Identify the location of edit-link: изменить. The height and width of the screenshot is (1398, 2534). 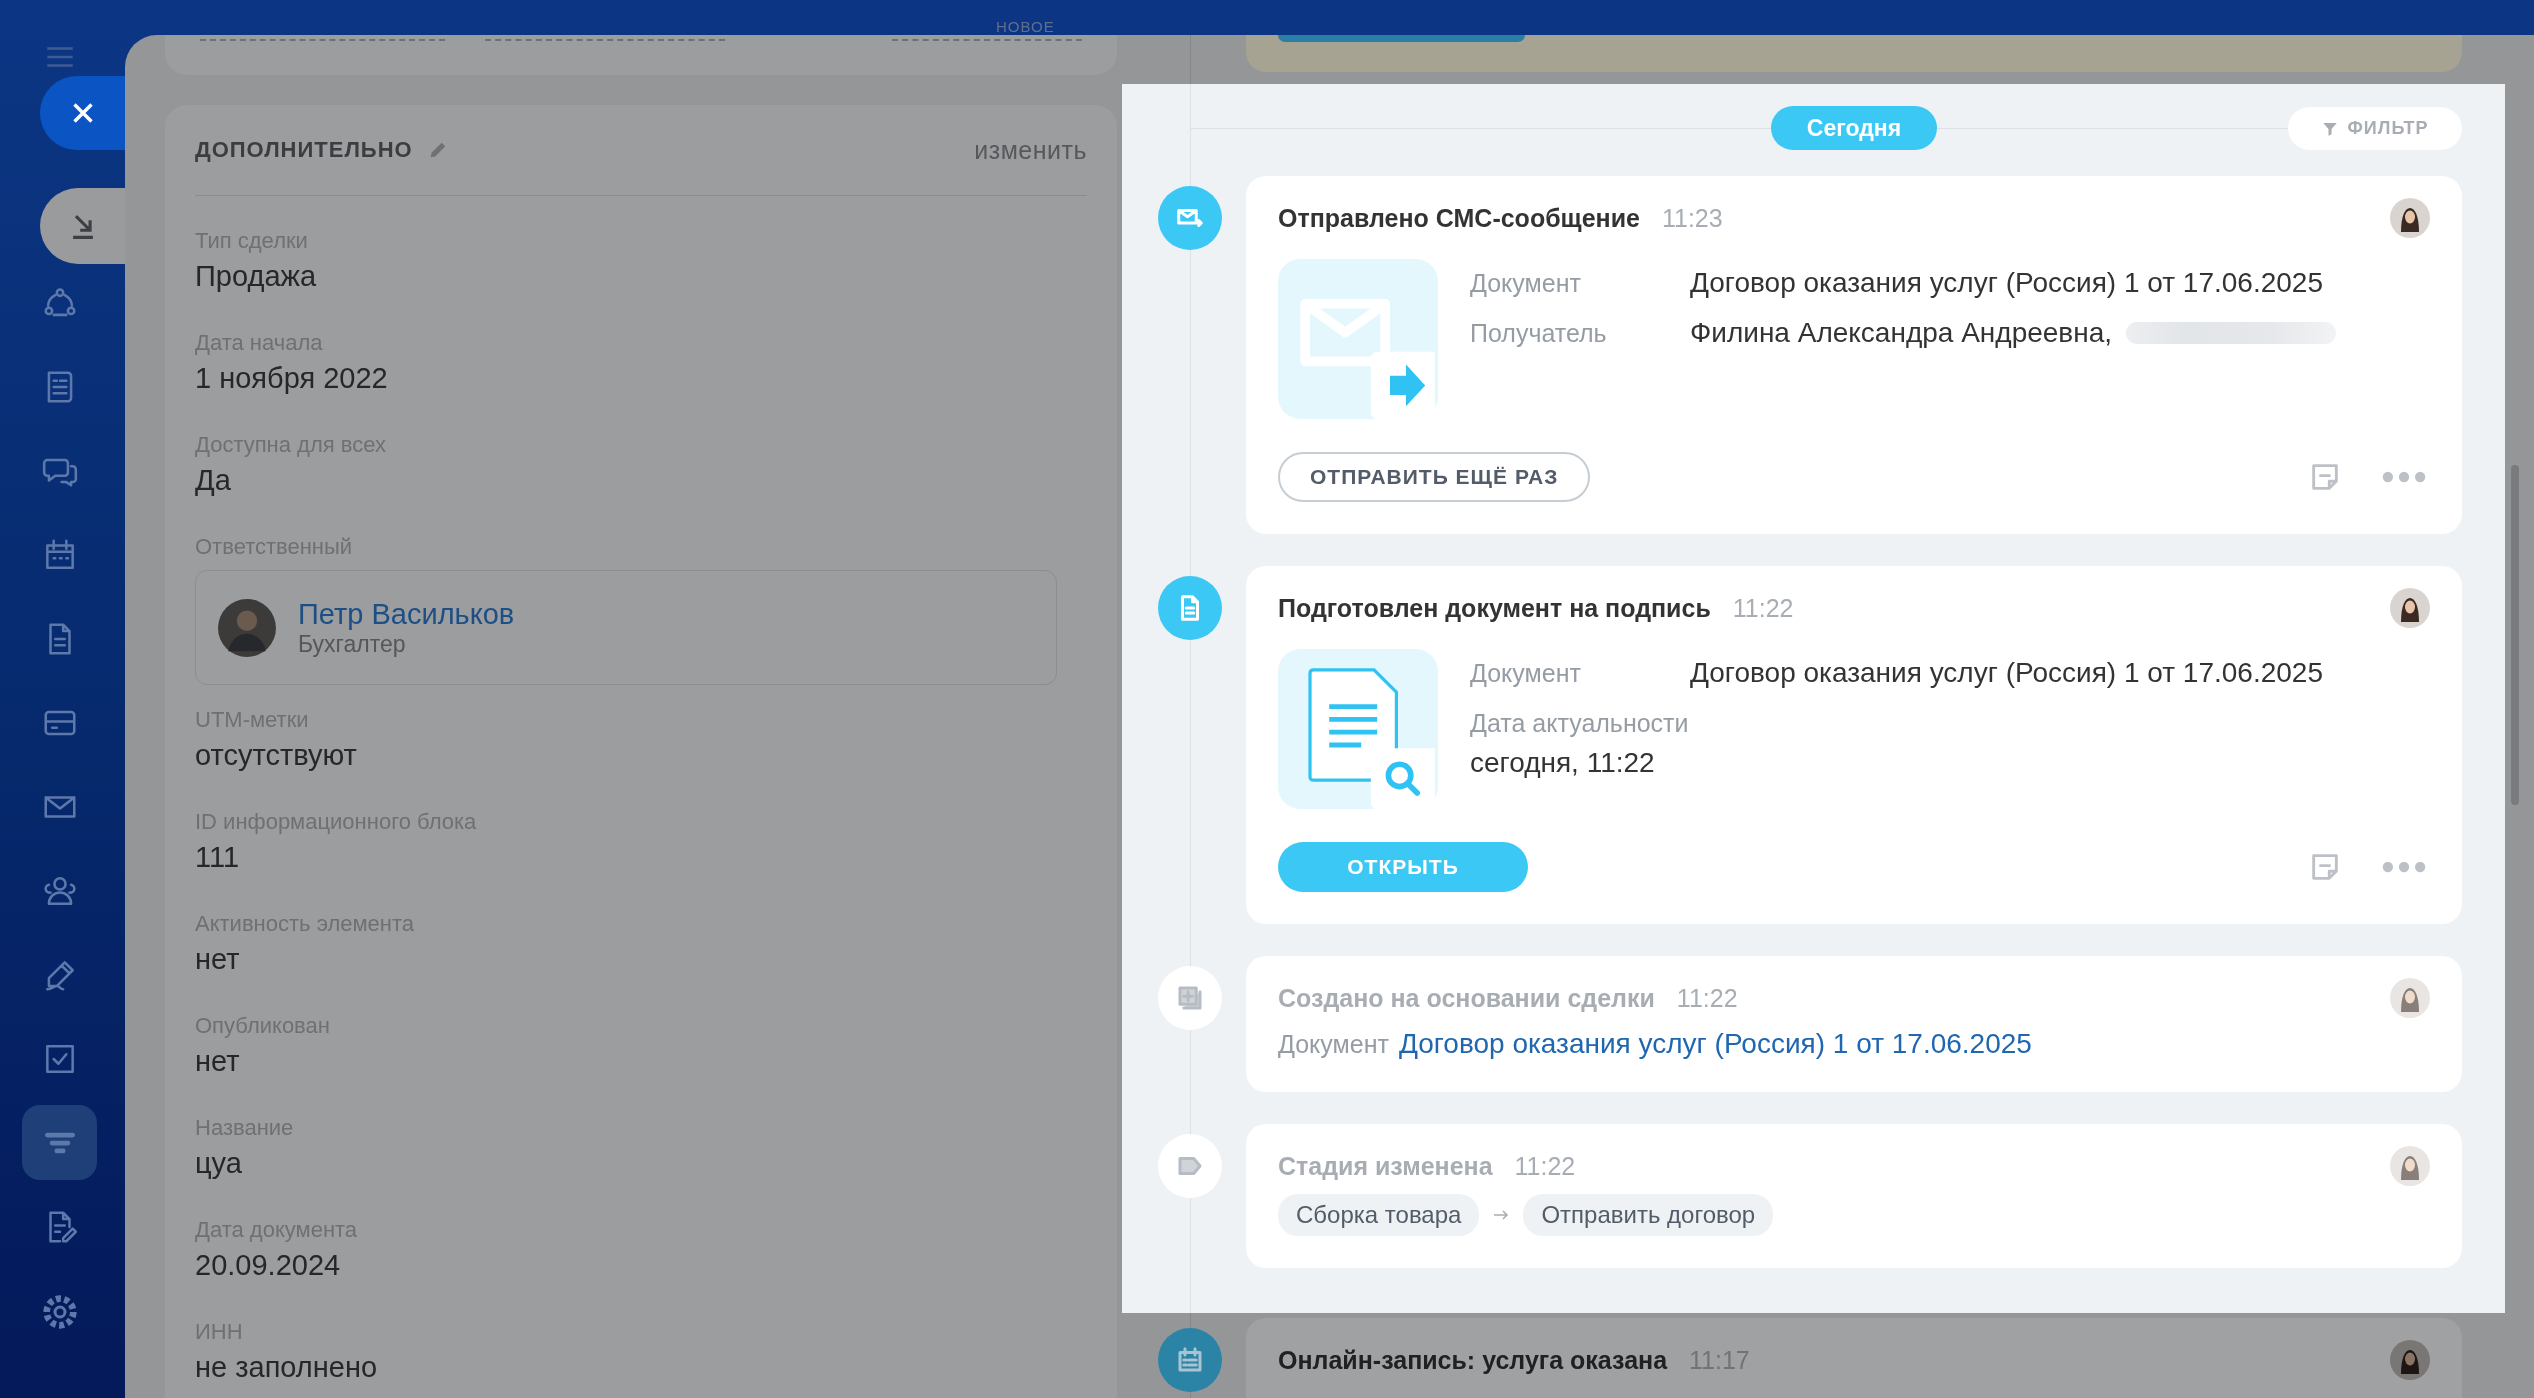
(1030, 150).